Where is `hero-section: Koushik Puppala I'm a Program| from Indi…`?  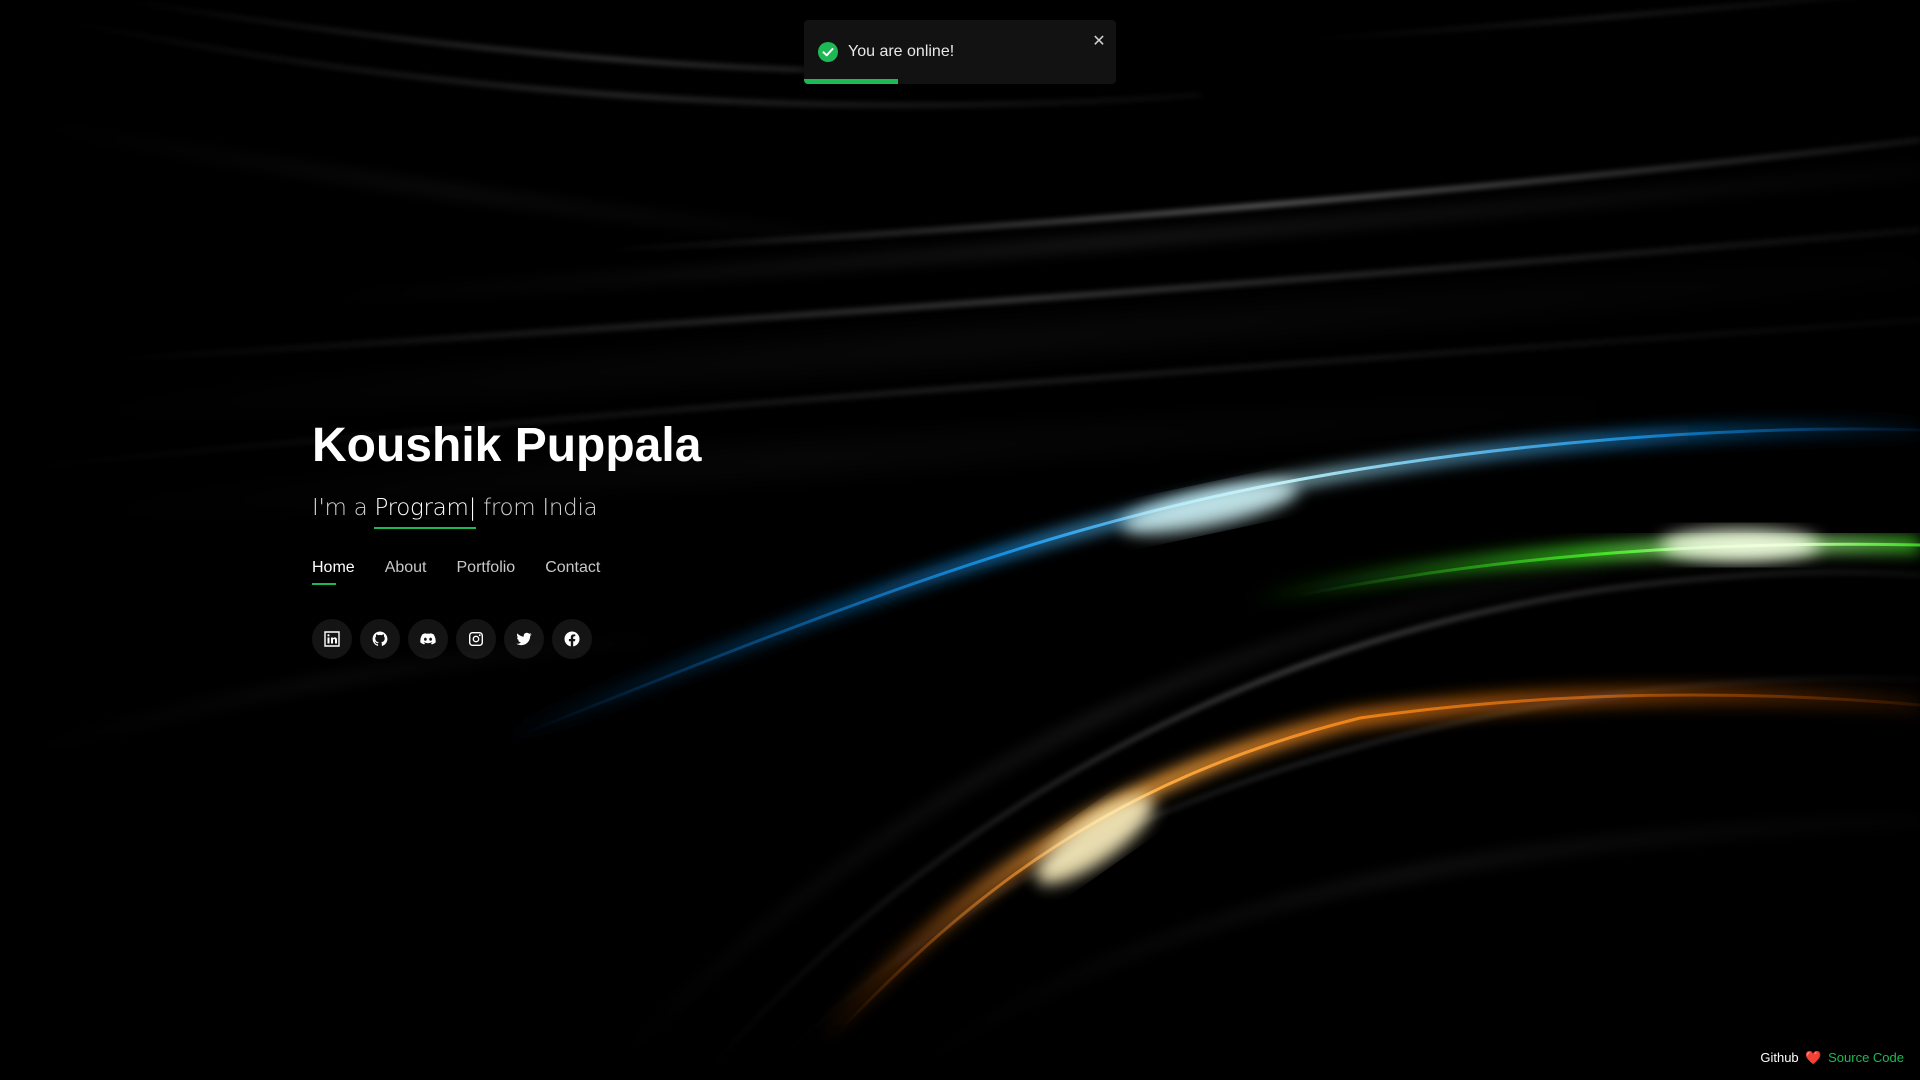
hero-section: Koushik Puppala I'm a Program| from Indi… is located at coordinates (506, 534).